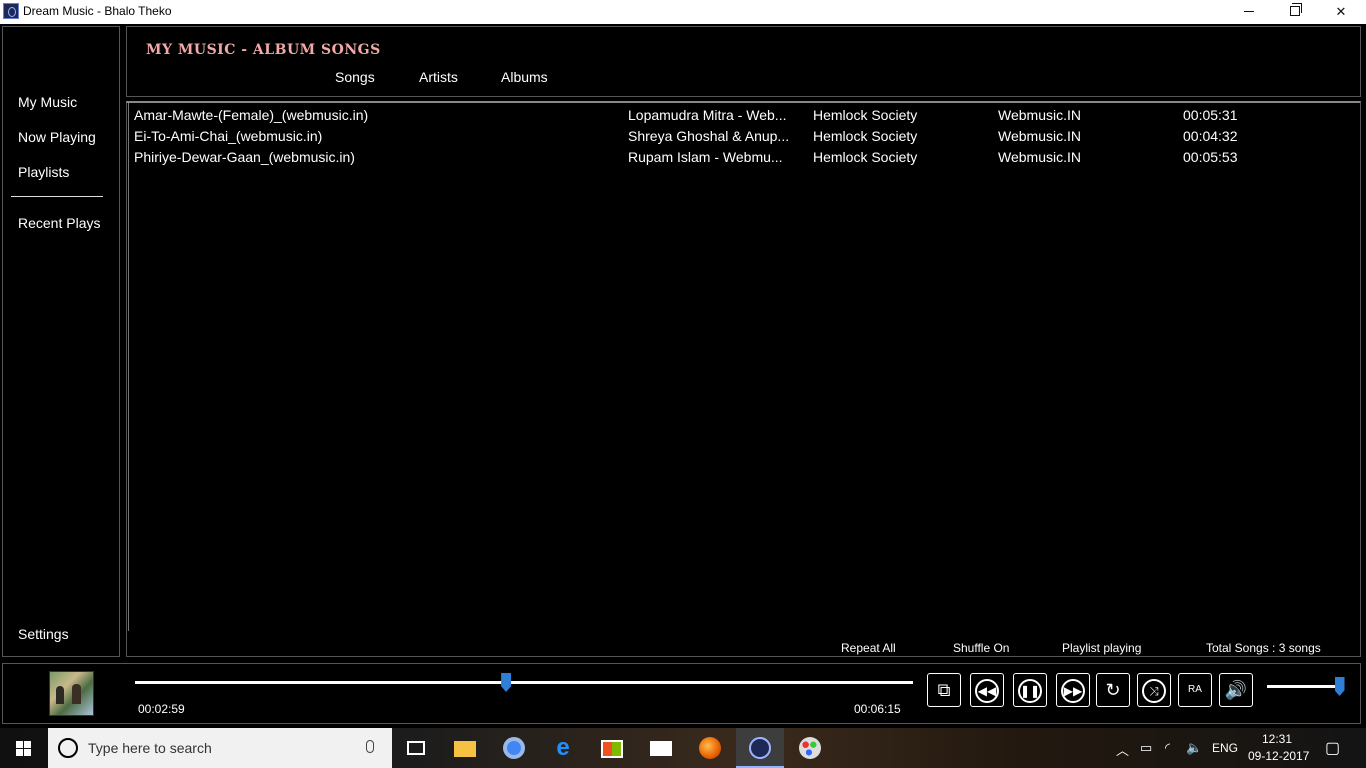  I want to click on wifi-icon: ◜, so click(1167, 748).